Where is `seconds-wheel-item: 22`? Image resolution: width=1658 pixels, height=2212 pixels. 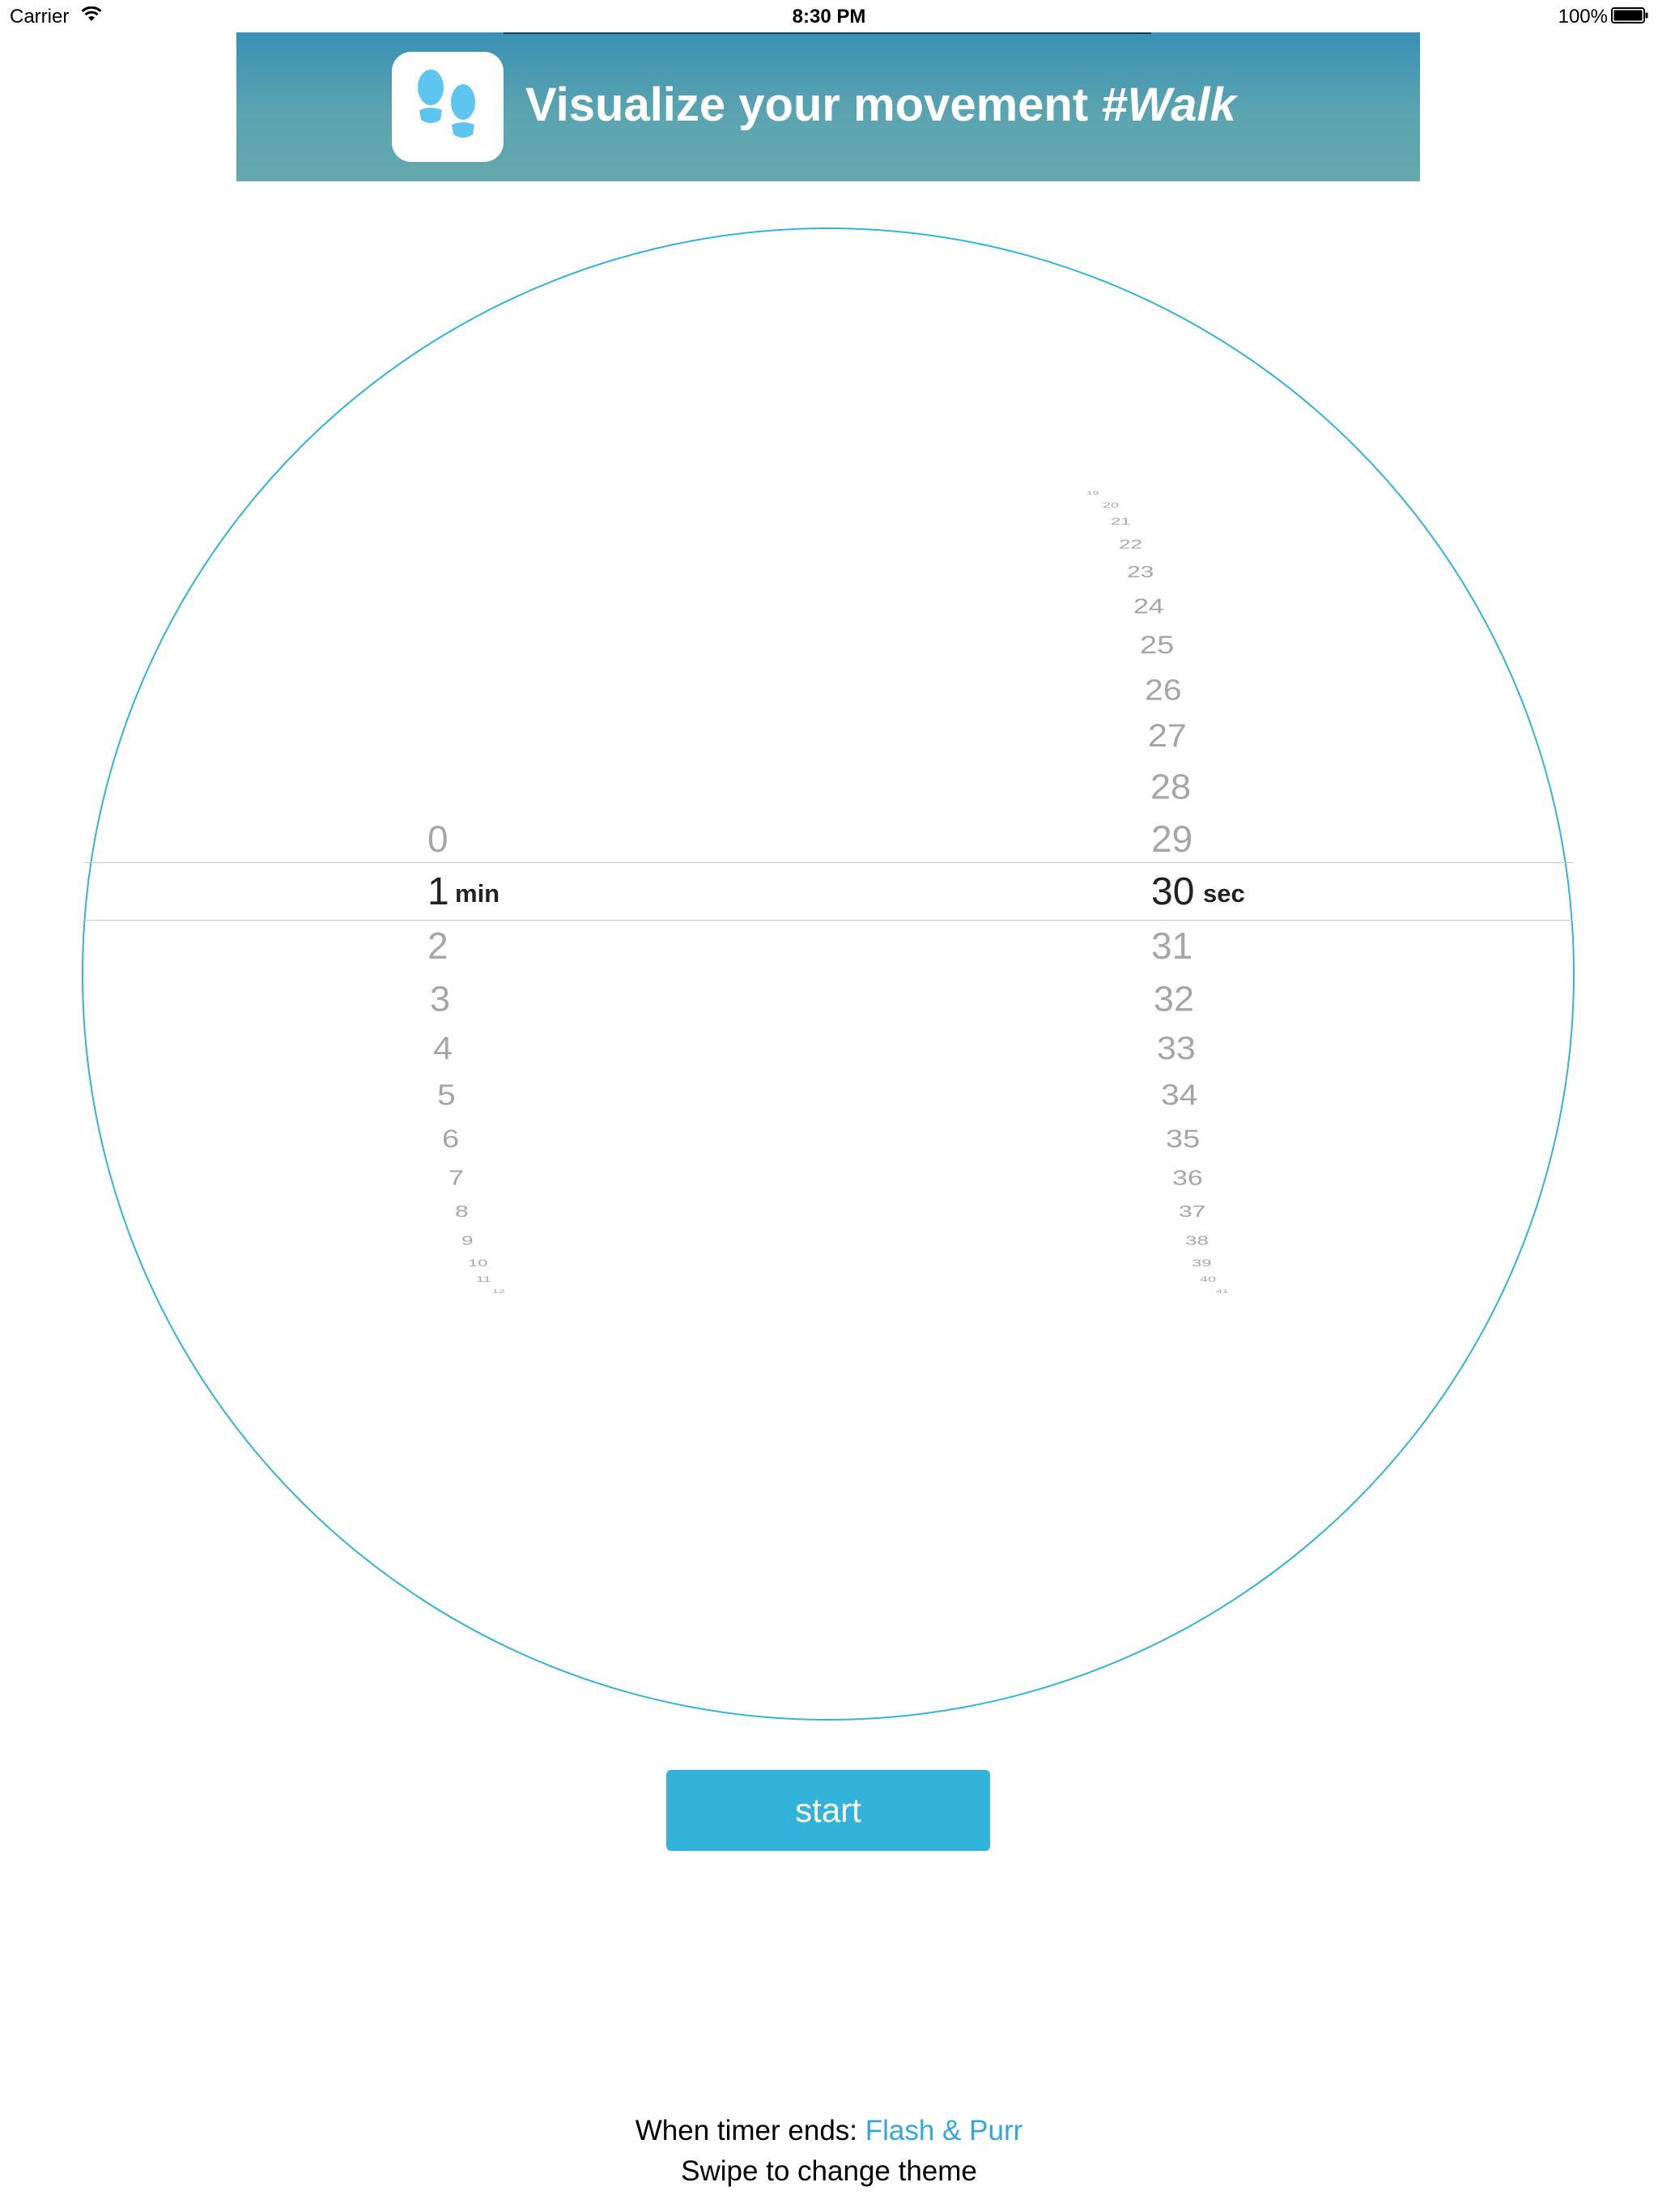
seconds-wheel-item: 22 is located at coordinates (1130, 544).